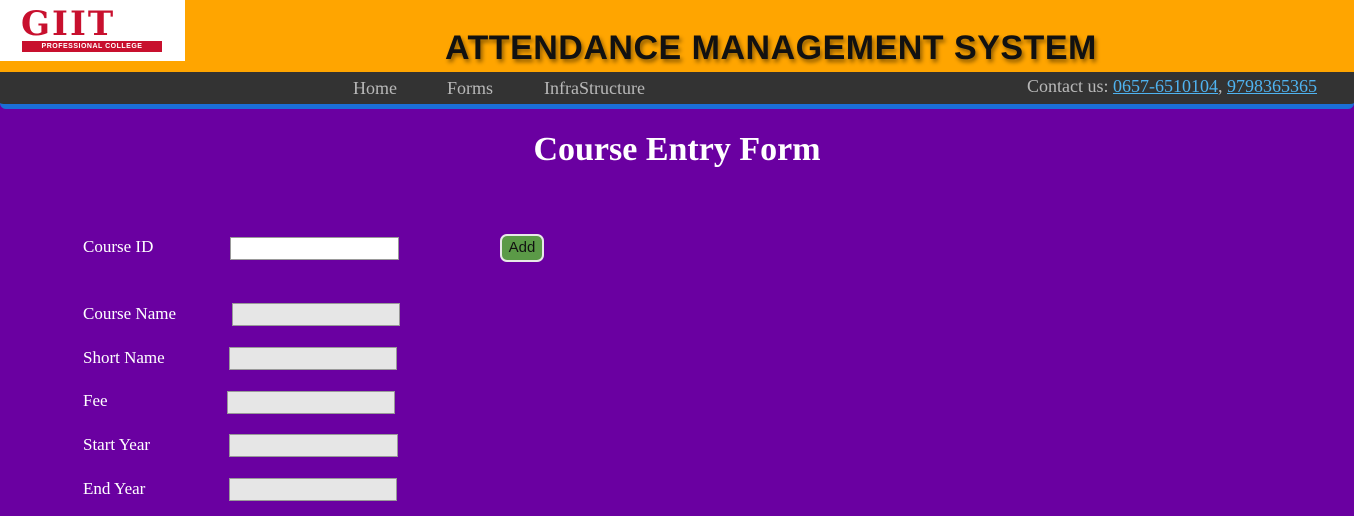 The width and height of the screenshot is (1354, 516). What do you see at coordinates (1068, 86) in the screenshot?
I see `contact-label: Contact us:` at bounding box center [1068, 86].